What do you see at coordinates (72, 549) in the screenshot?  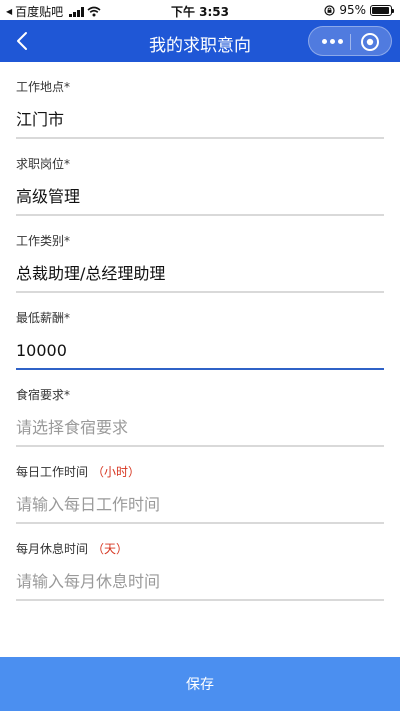 I see `field-label: 每月休息时间 （天）` at bounding box center [72, 549].